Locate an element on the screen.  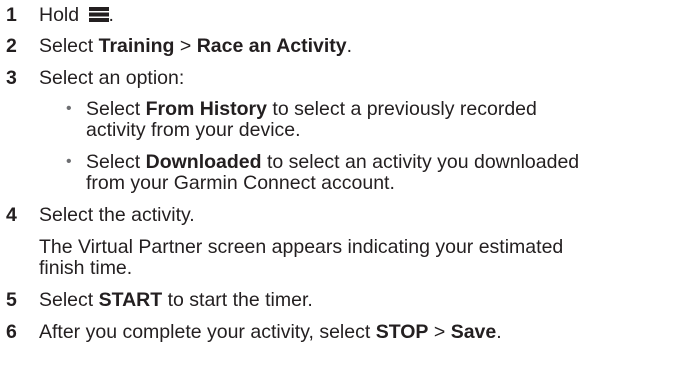
option-2-suffix: to select an activity you downloaded is located at coordinates (420, 162).